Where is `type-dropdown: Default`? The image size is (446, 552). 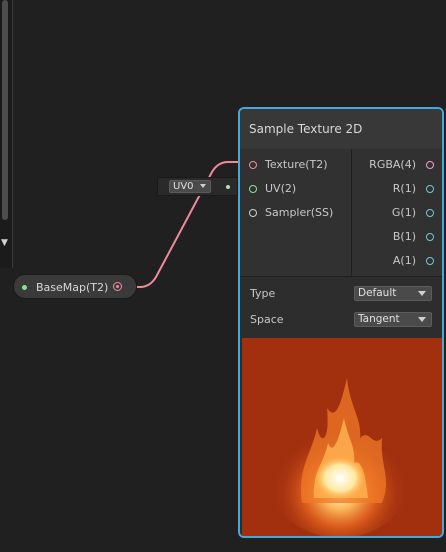 type-dropdown: Default is located at coordinates (393, 293).